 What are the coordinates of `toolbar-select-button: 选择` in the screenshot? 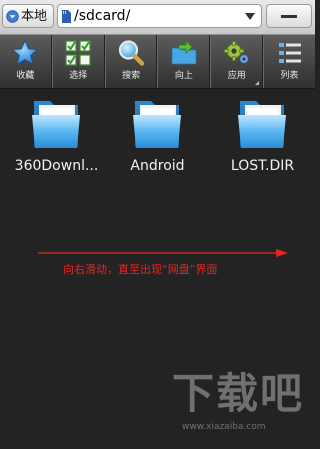 It's located at (78, 61).